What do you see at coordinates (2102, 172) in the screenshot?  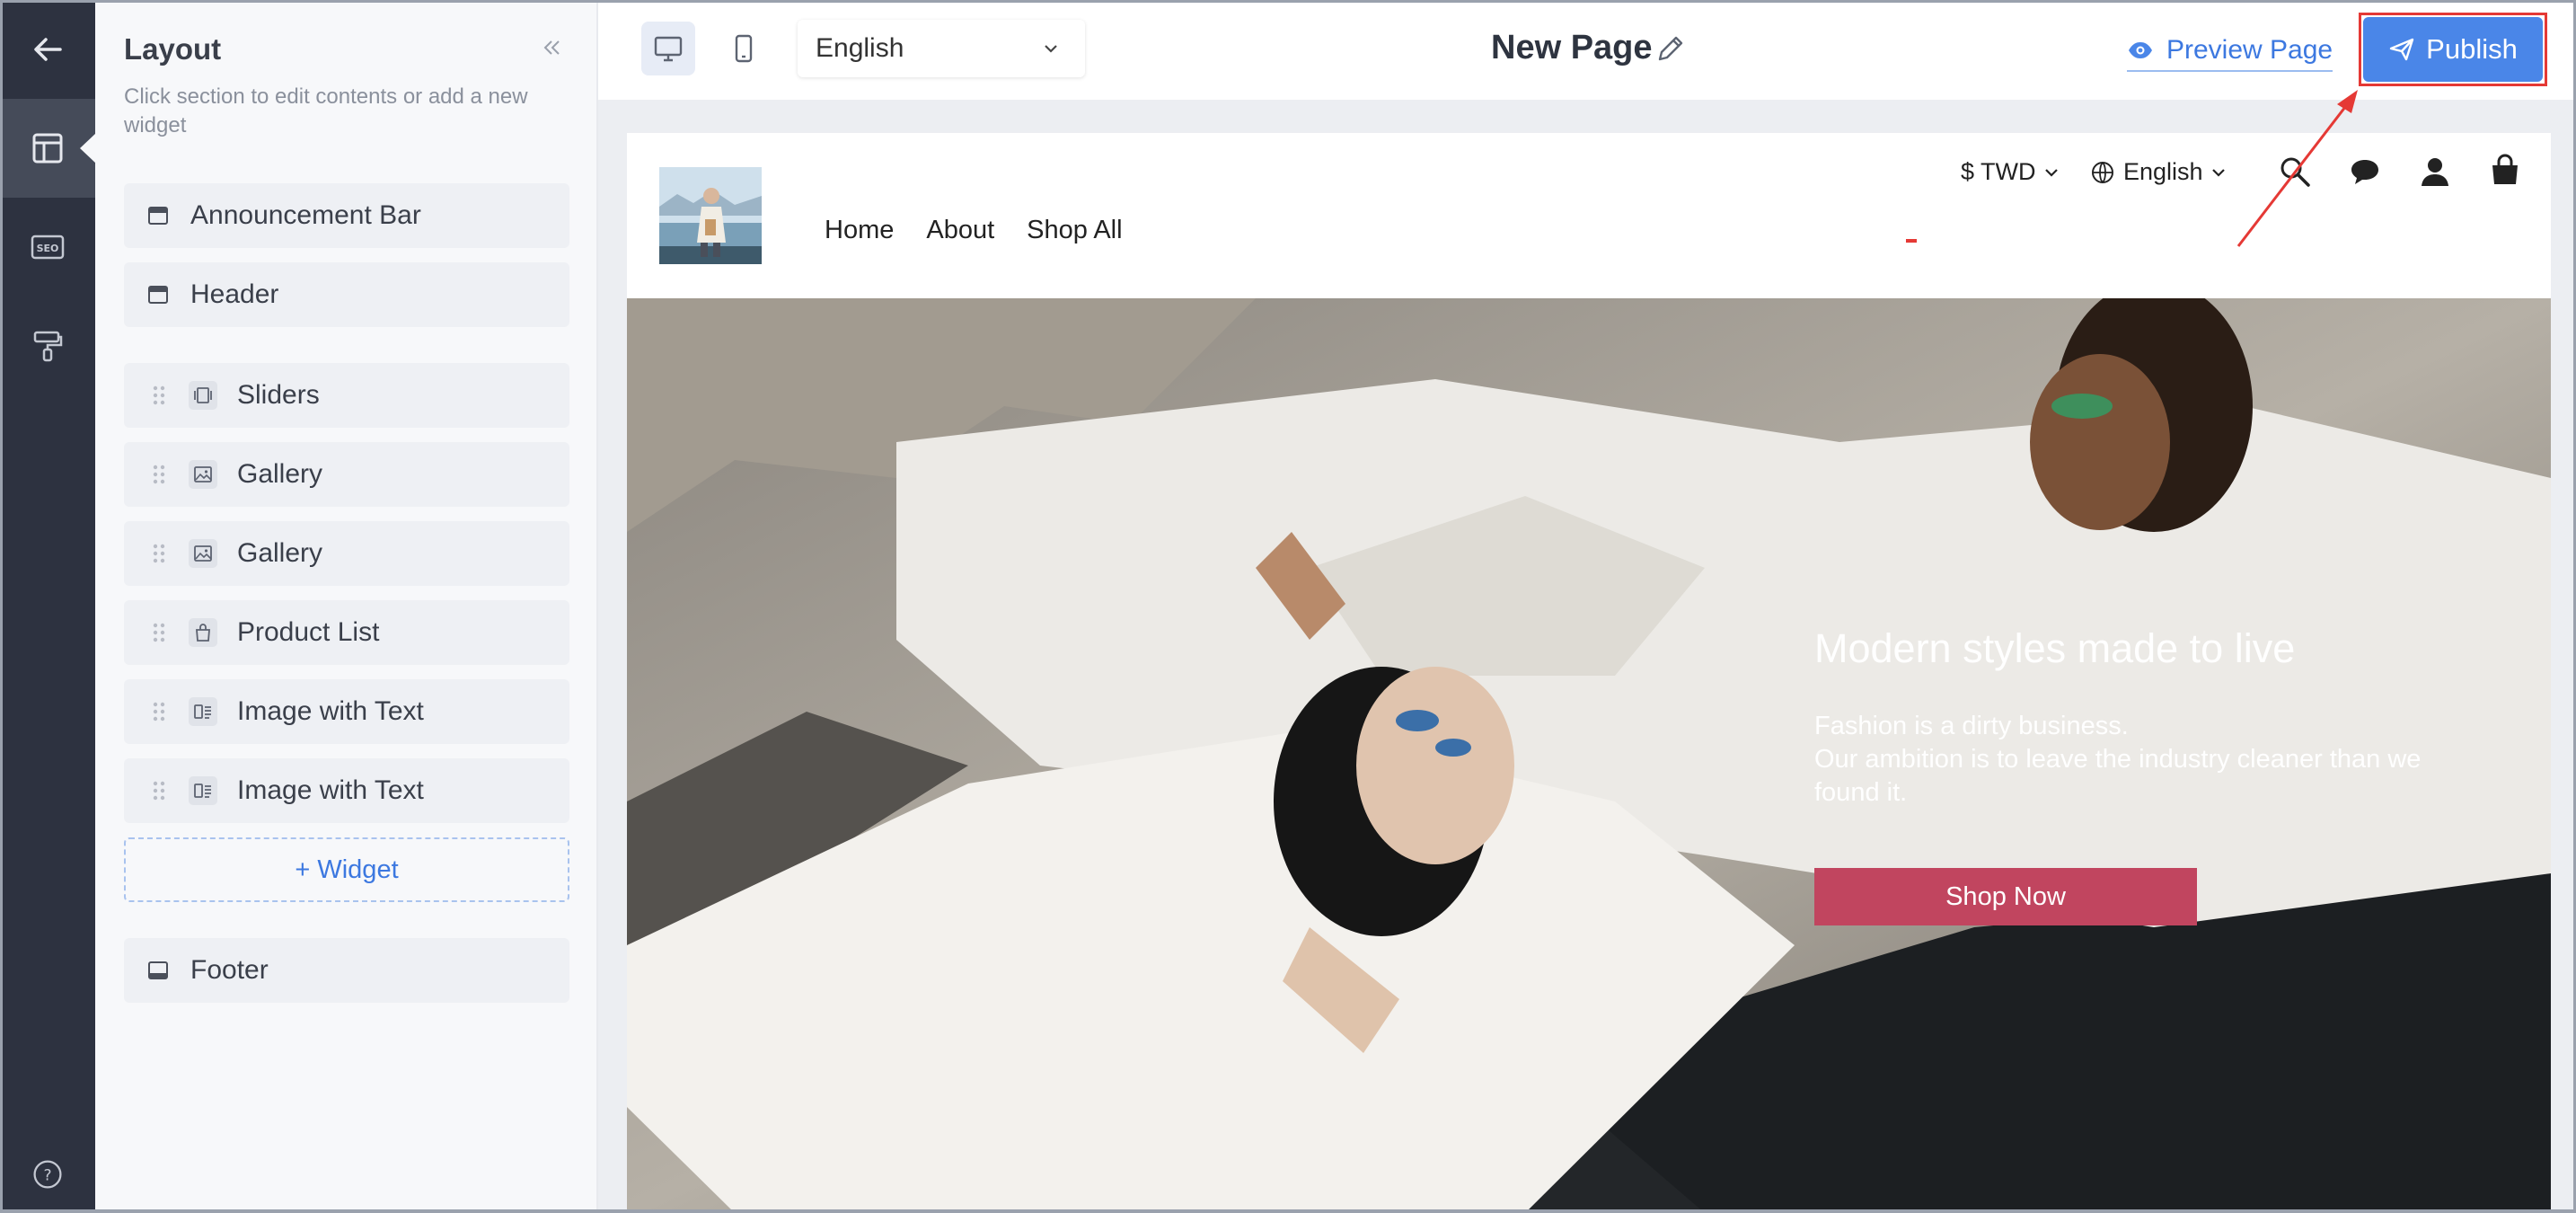 I see `globe-icon` at bounding box center [2102, 172].